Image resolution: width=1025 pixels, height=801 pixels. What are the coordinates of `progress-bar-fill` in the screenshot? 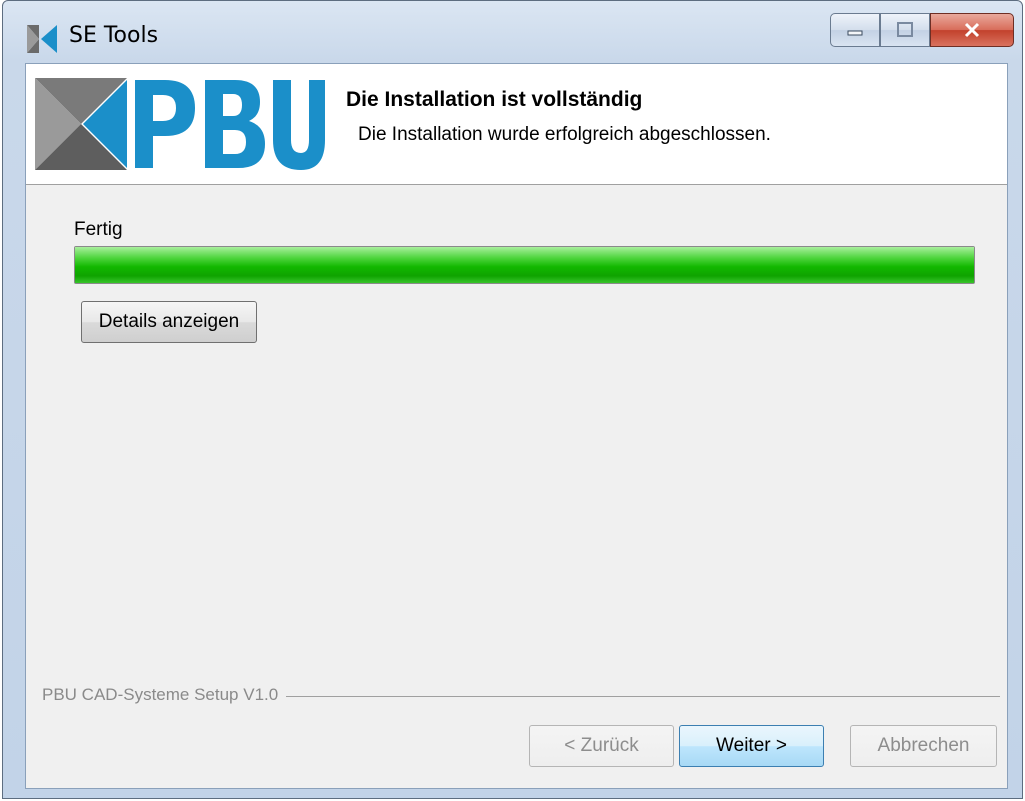 It's located at (524, 265).